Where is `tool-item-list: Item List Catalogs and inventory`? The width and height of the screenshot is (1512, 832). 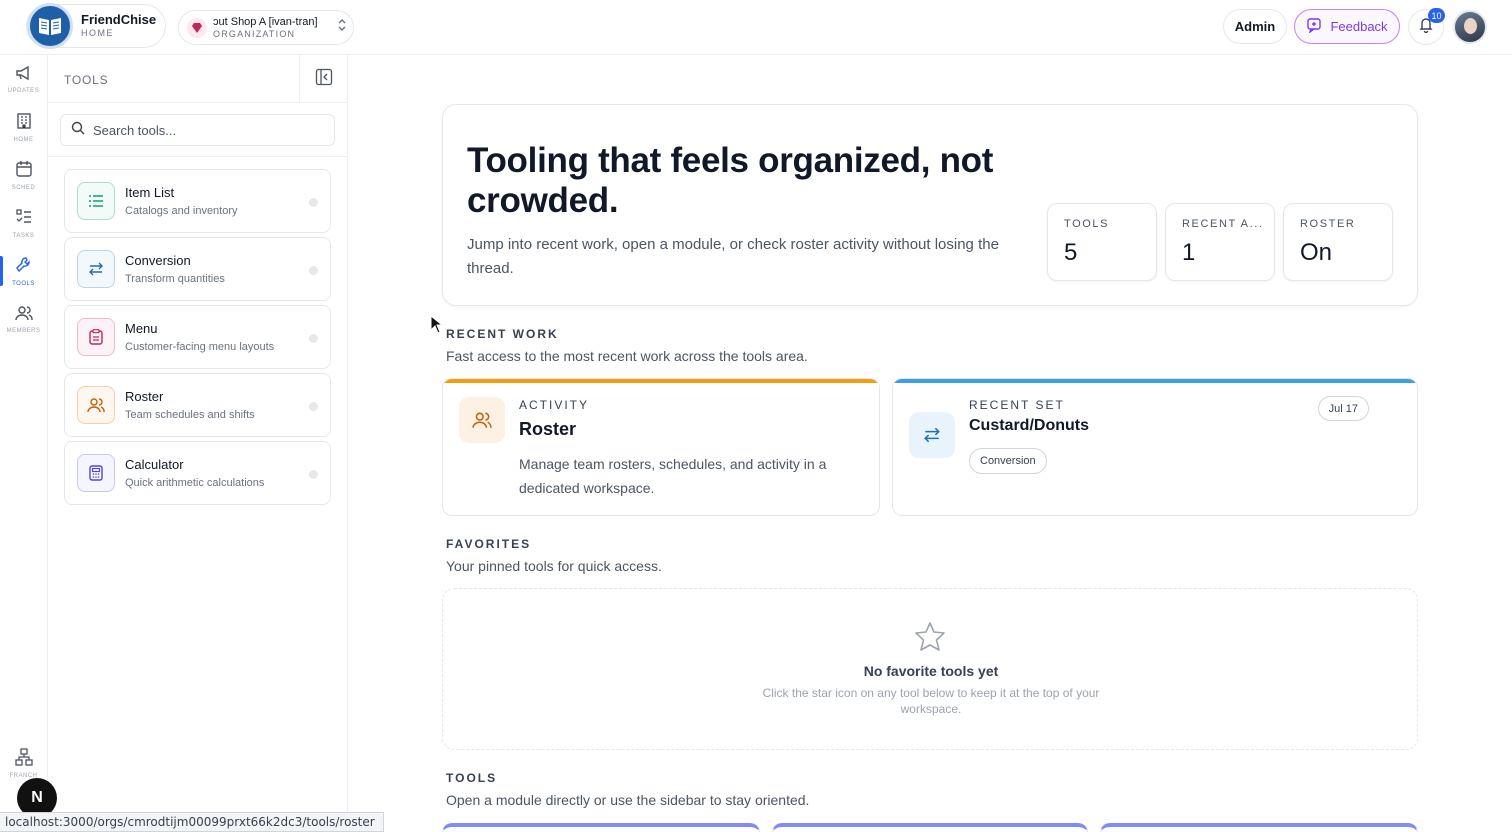 tool-item-list: Item List Catalogs and inventory is located at coordinates (197, 201).